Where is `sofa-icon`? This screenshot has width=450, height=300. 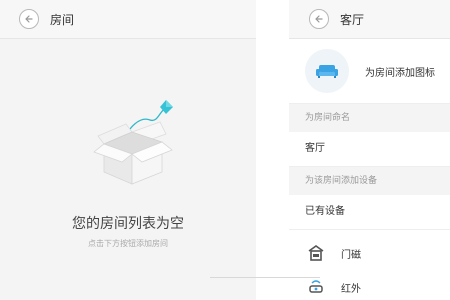
sofa-icon is located at coordinates (327, 71).